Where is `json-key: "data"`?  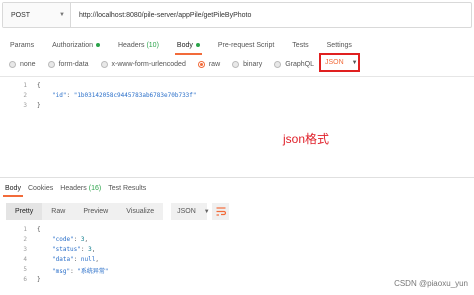 json-key: "data" is located at coordinates (63, 259).